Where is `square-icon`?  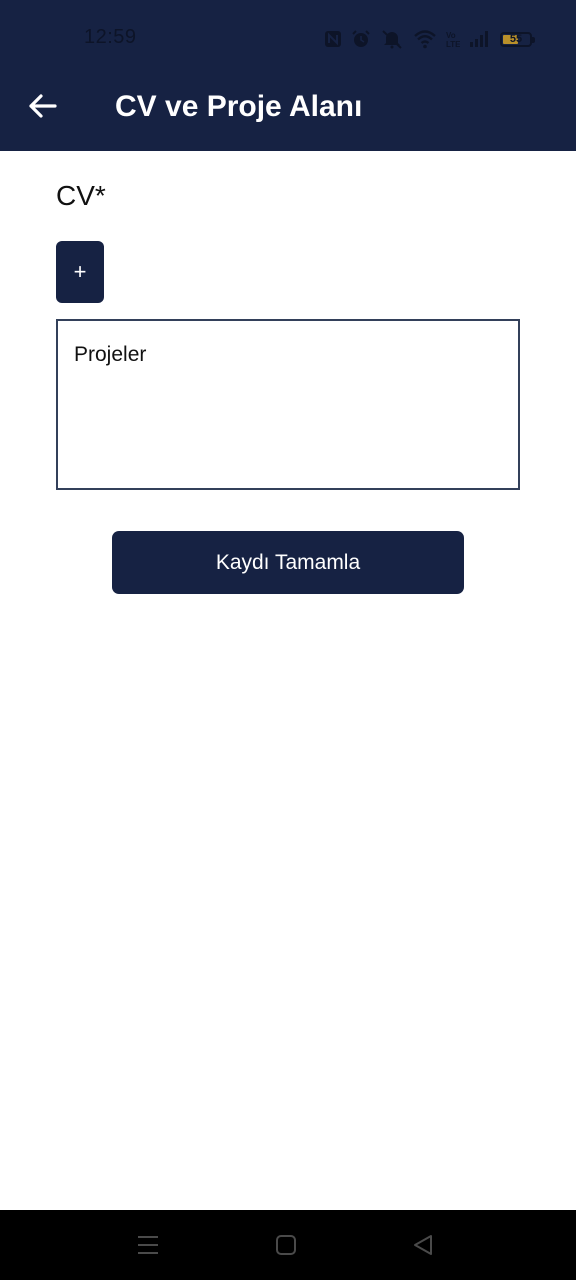
square-icon is located at coordinates (286, 1245).